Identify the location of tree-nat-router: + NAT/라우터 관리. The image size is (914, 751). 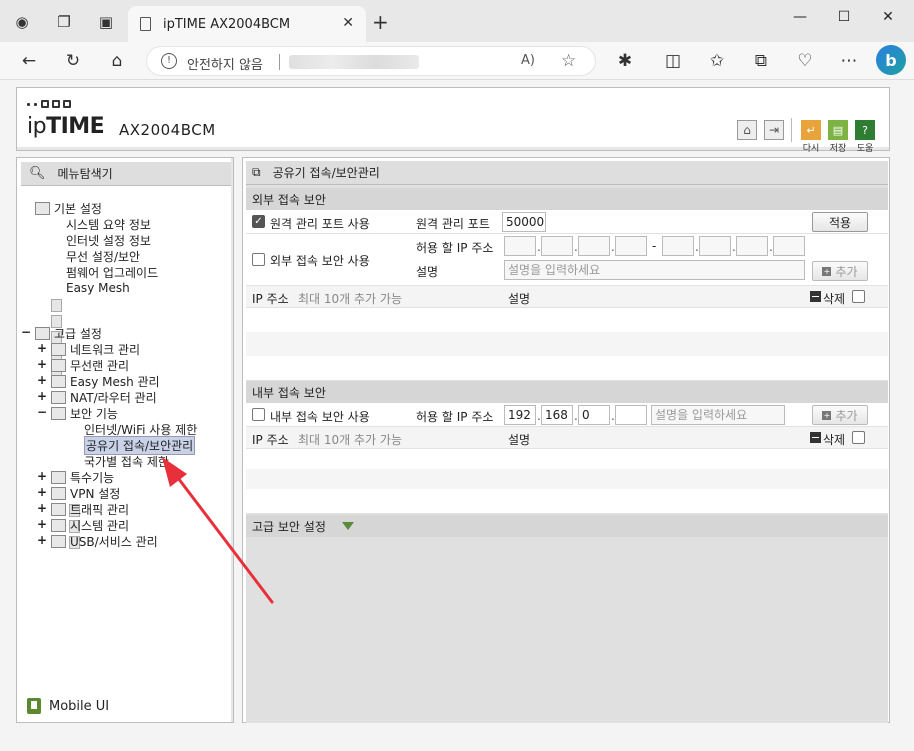
(97, 397).